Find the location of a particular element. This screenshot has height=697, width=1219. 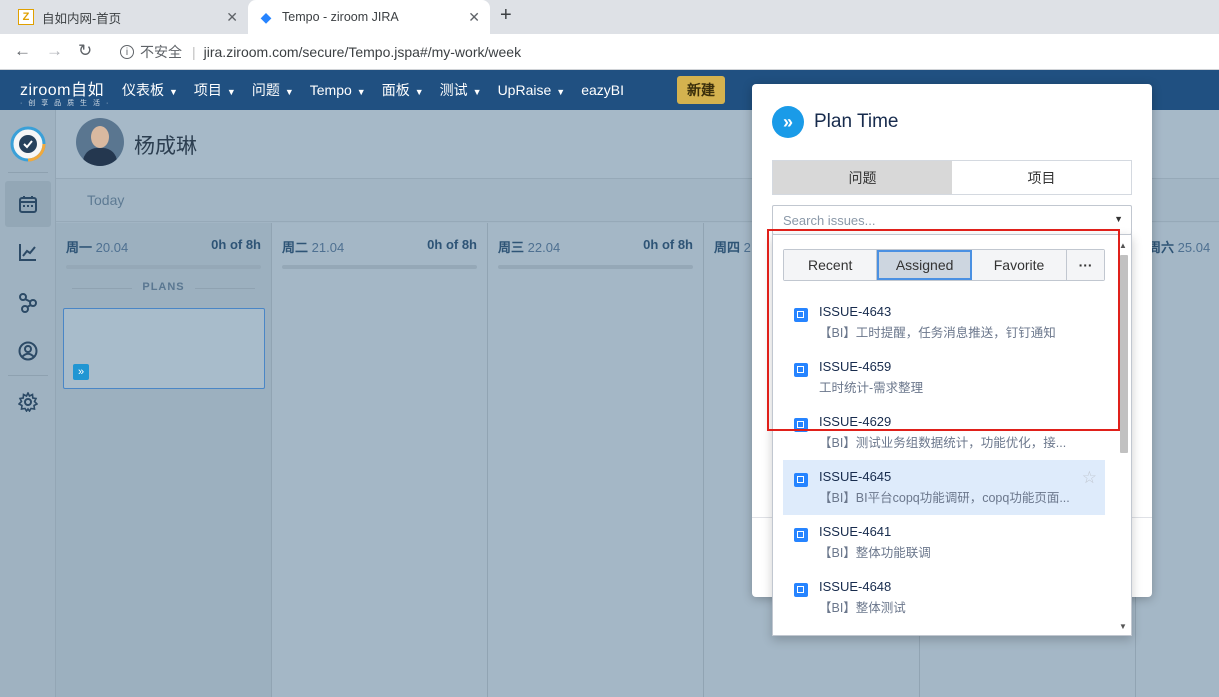

day-column: 周三 22.04 0h of 8h is located at coordinates (596, 460).